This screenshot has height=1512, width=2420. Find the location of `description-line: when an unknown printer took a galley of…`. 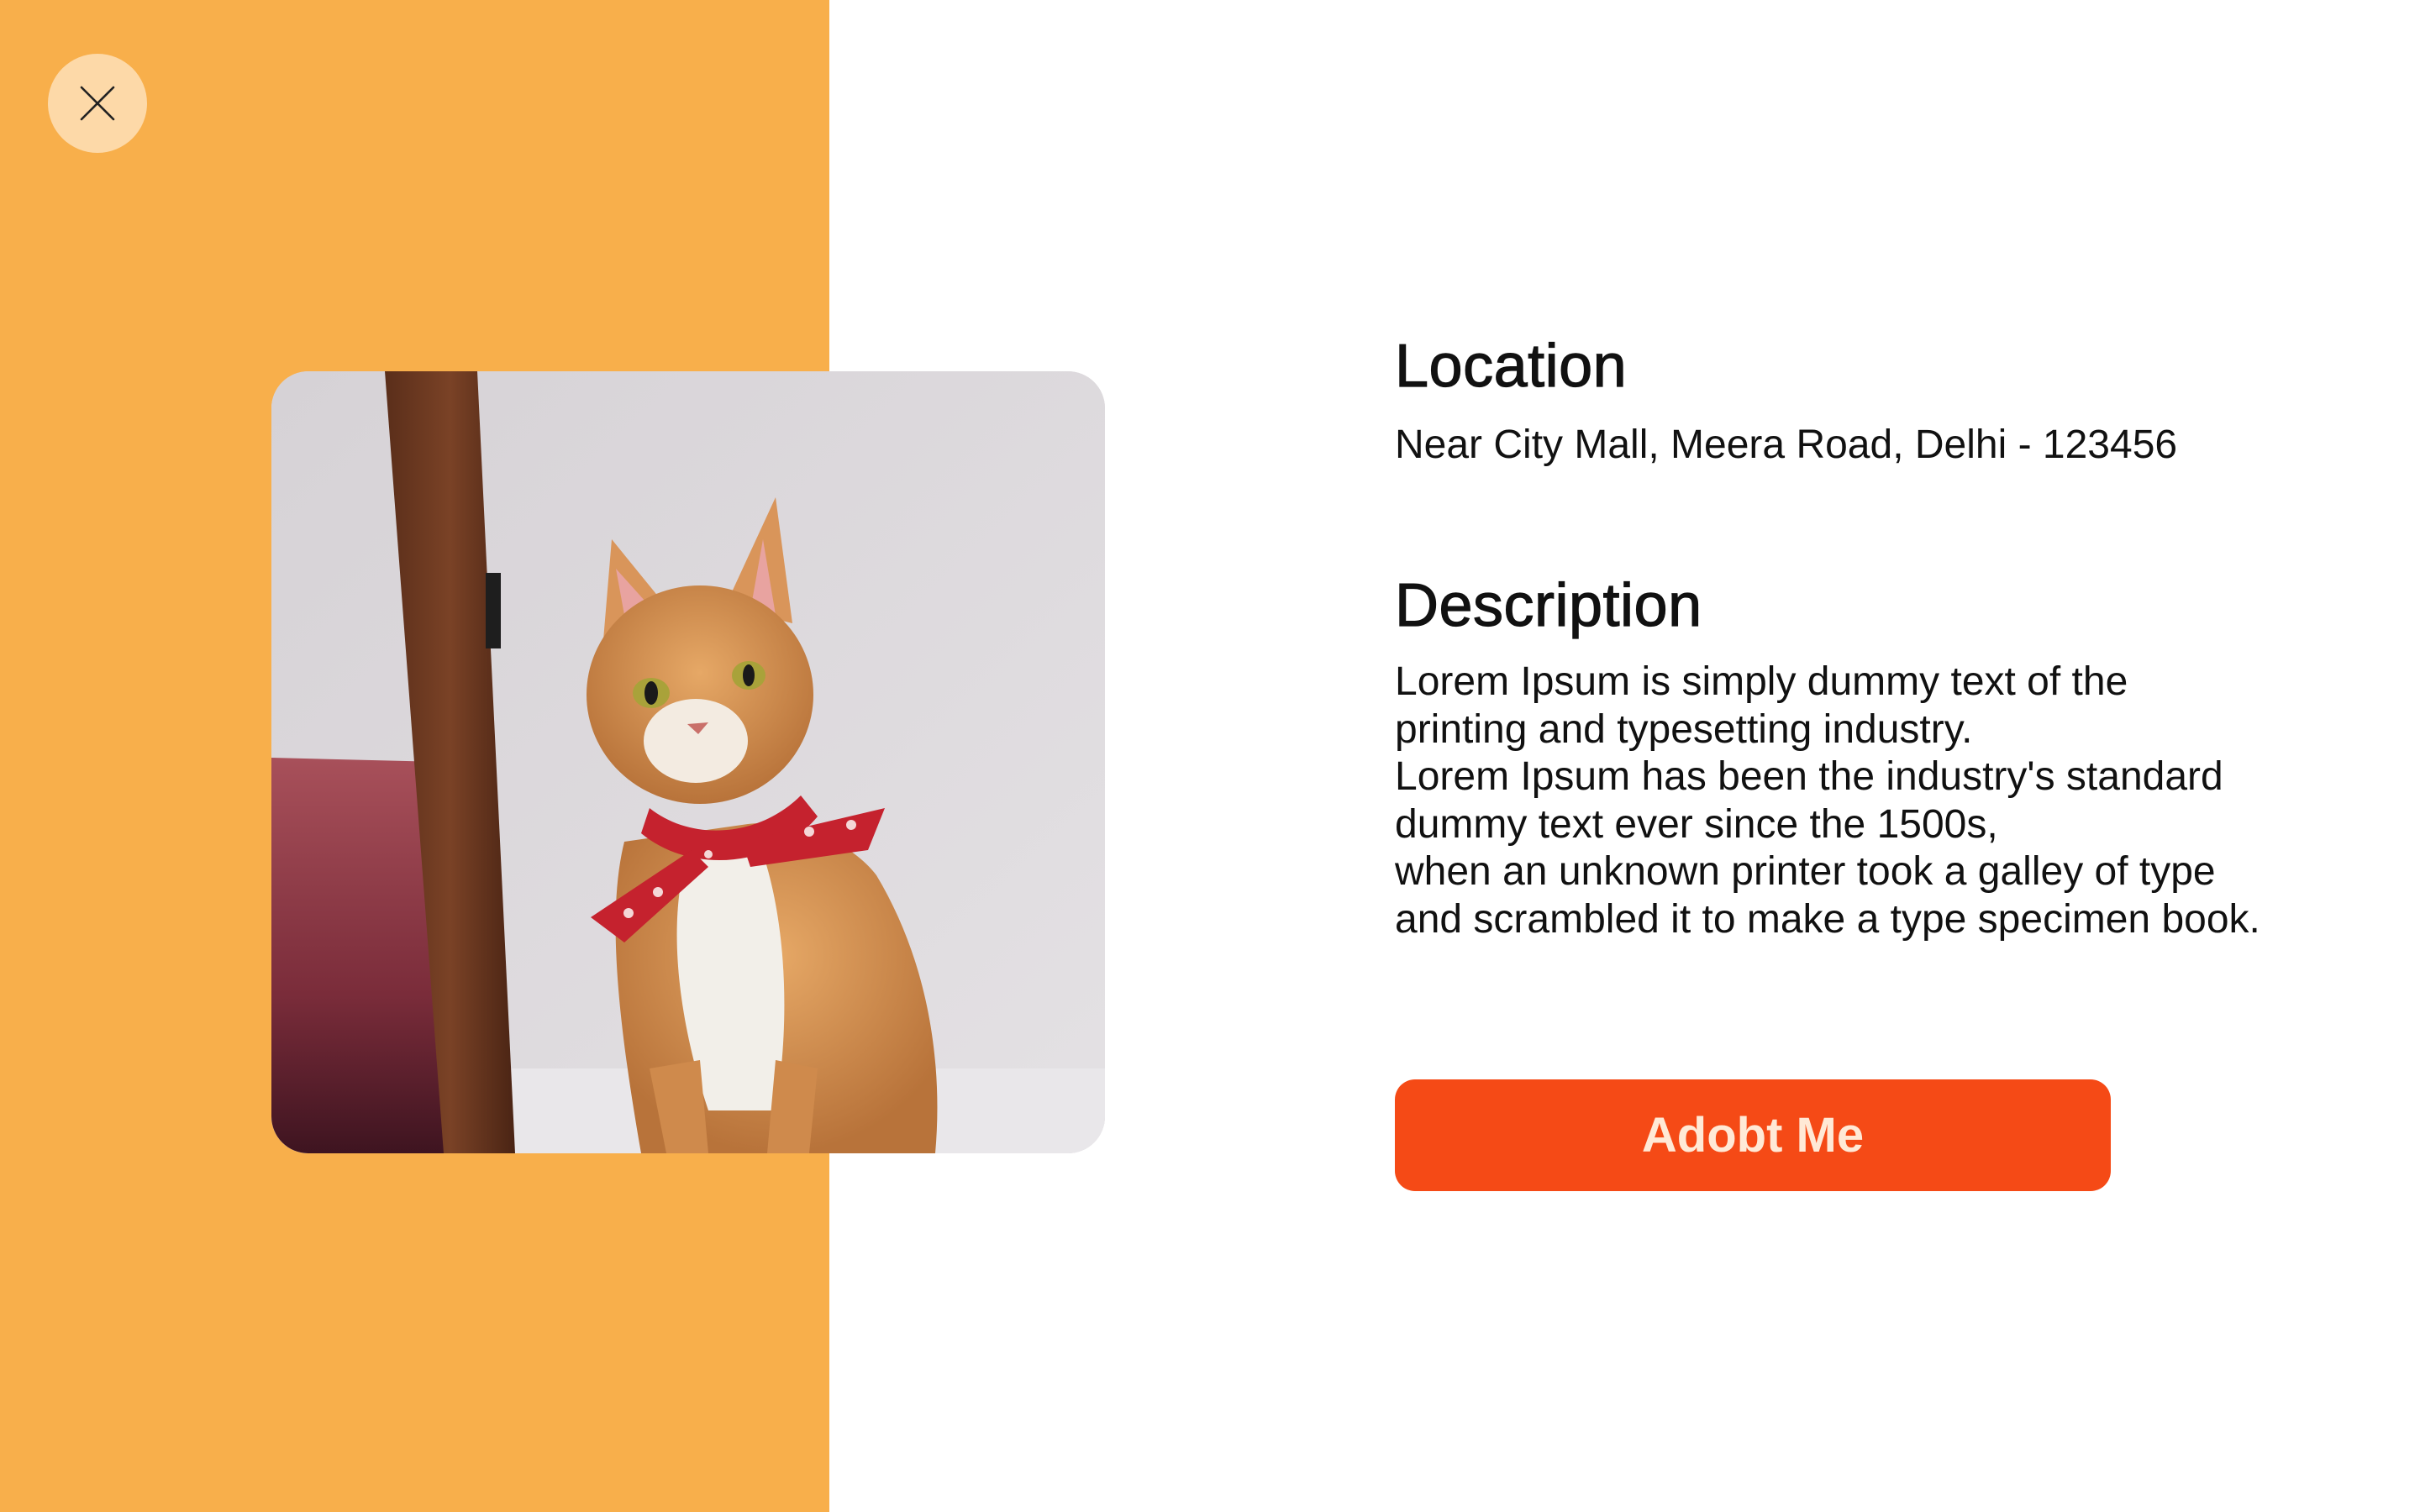

description-line: when an unknown printer took a galley of… is located at coordinates (1805, 871).